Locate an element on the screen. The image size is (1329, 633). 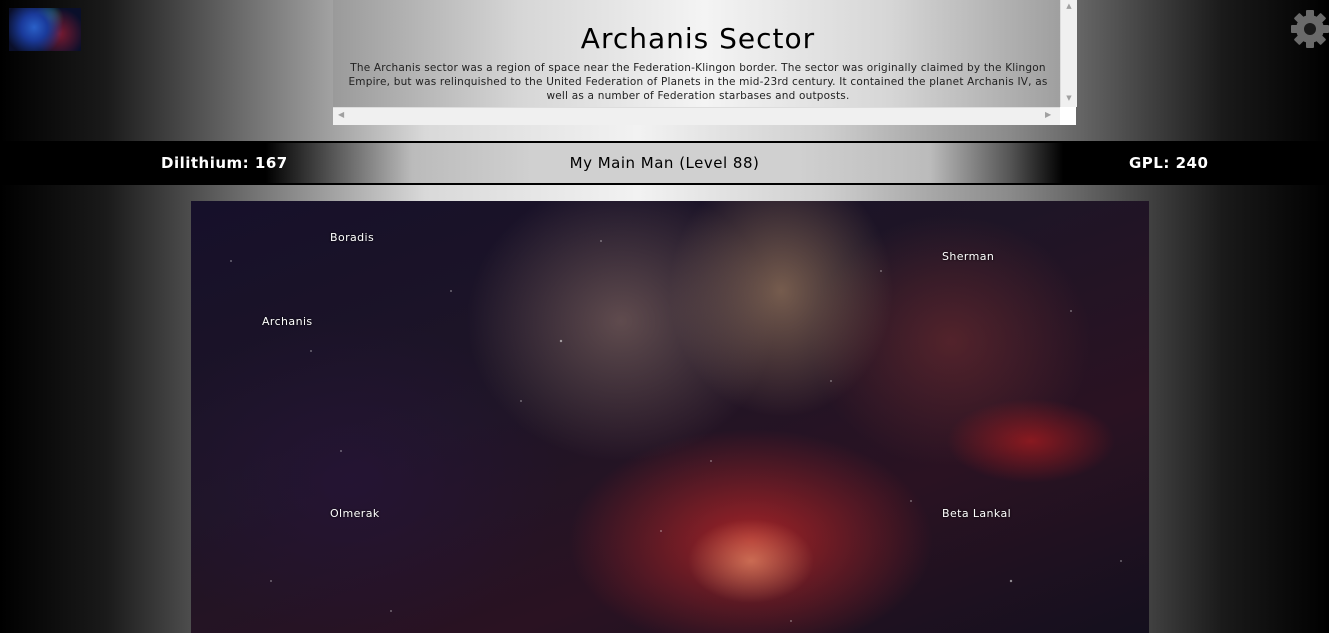
horizontal-scrollbar: ◀ ▶ is located at coordinates (696, 116).